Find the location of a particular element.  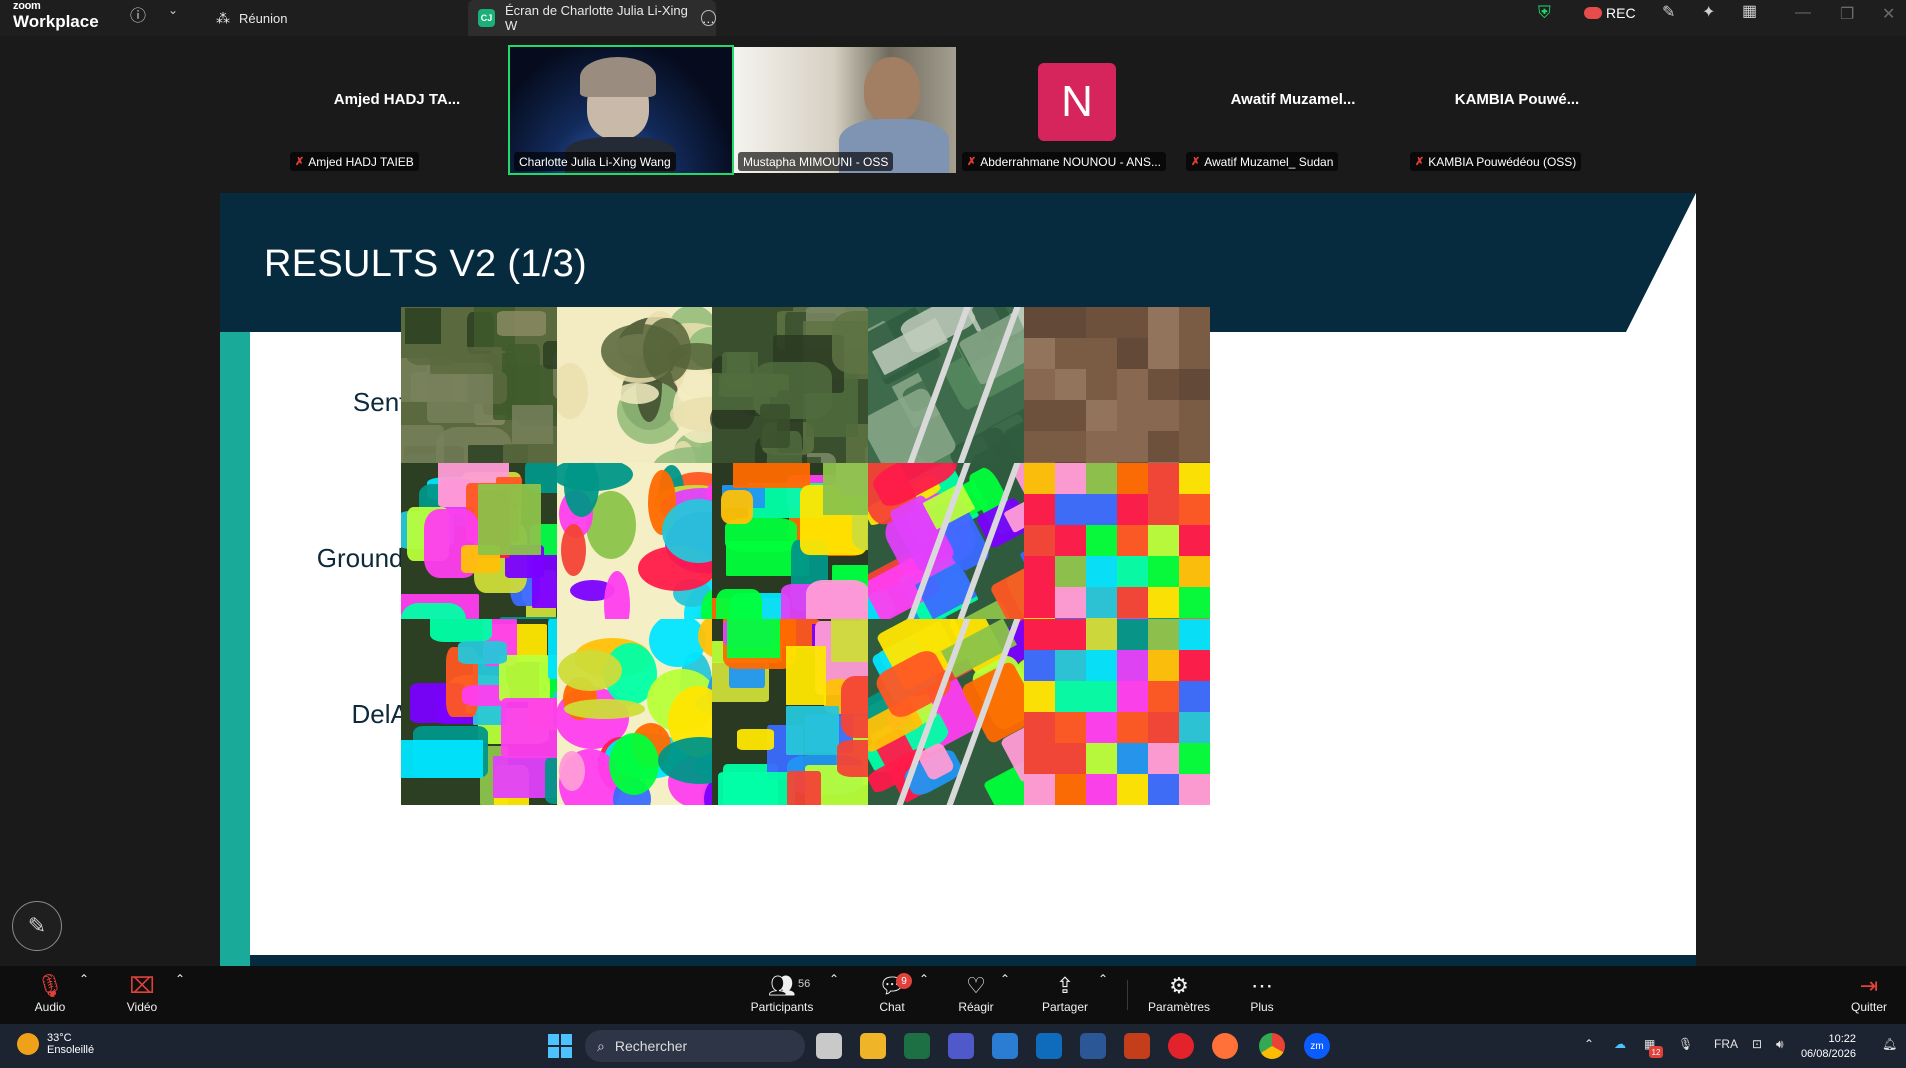

participant-tile: KAMBIA Pouwé... ✗ KAMBIA Pouwédéou (OSS) is located at coordinates (1517, 110).